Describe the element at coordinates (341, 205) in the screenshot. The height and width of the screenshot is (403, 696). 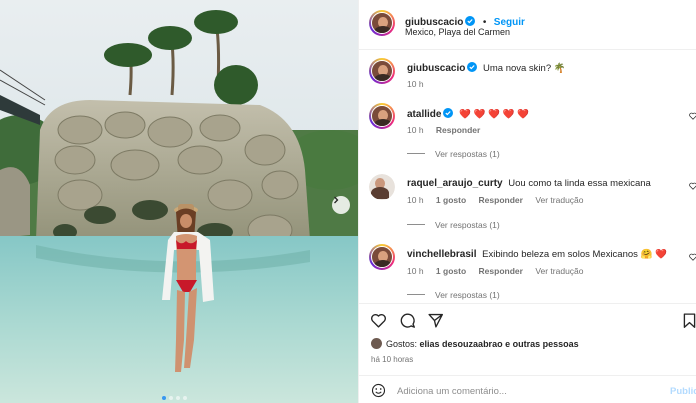
I see `carousel-next-button` at that location.